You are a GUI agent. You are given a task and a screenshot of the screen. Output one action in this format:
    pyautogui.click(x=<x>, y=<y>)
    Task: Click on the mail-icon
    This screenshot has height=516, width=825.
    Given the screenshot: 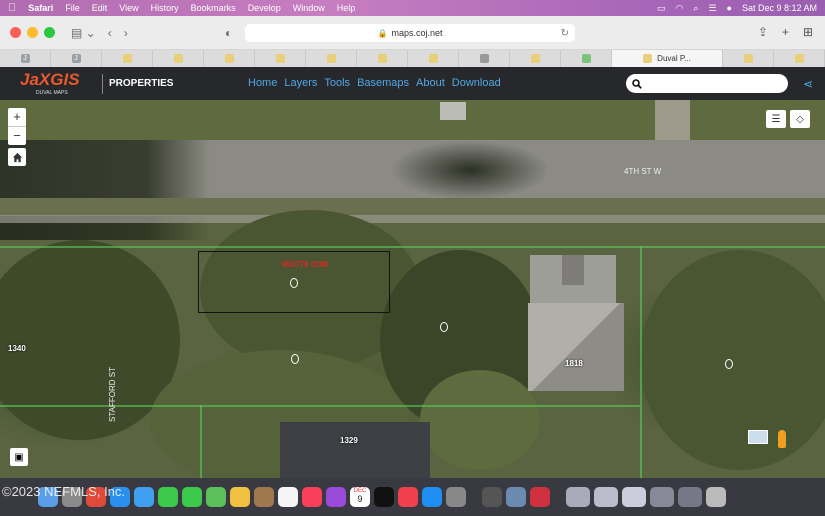 What is the action you would take?
    pyautogui.click(x=144, y=497)
    